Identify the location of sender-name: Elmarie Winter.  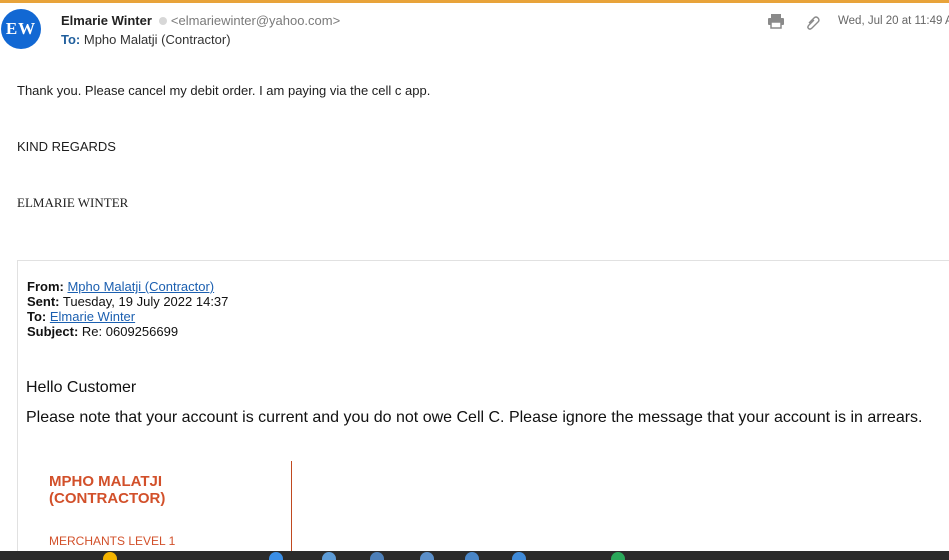
(106, 20).